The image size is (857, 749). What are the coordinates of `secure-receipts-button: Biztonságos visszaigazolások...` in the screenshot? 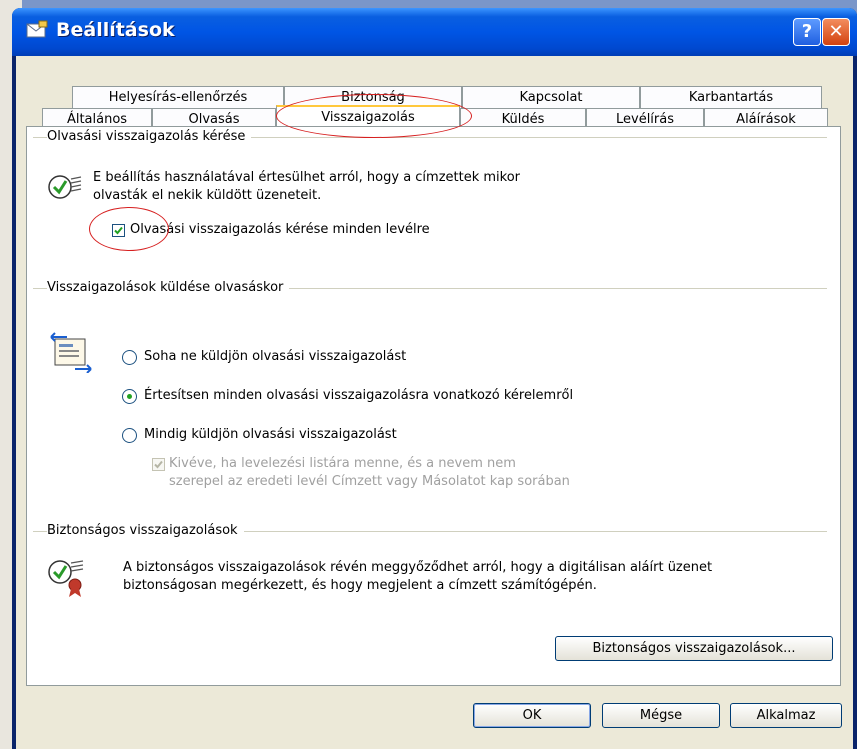 It's located at (694, 648).